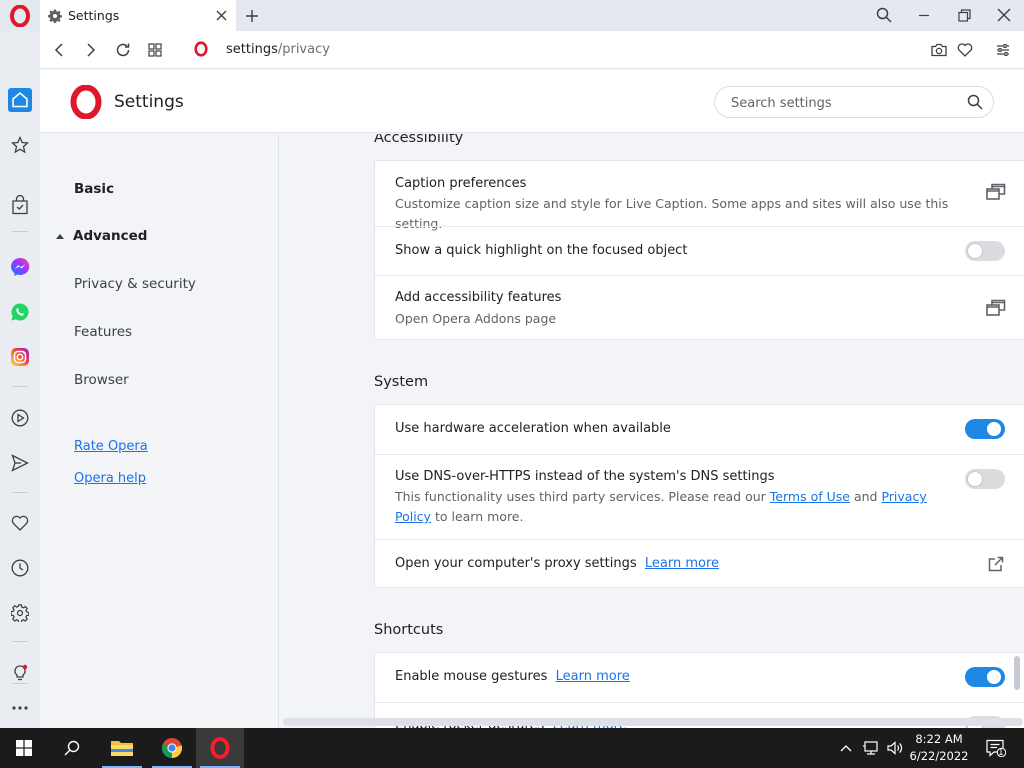  I want to click on dns-text-and: and, so click(865, 496).